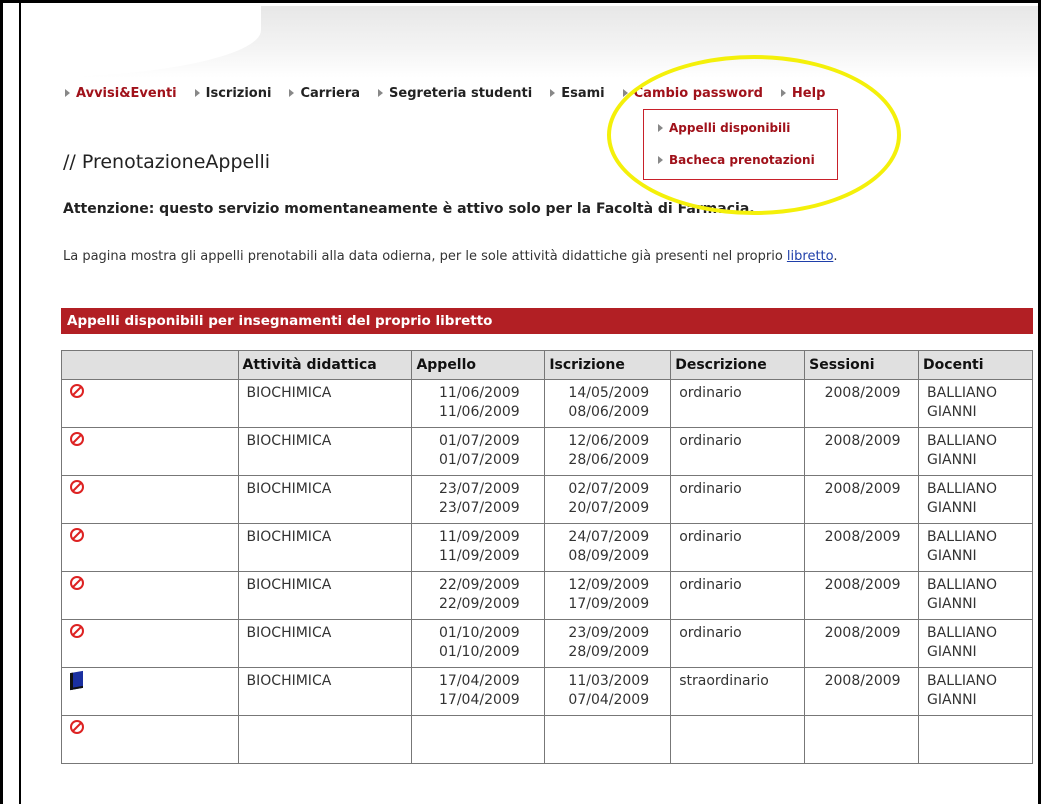  I want to click on iscrizione-cell, so click(608, 739).